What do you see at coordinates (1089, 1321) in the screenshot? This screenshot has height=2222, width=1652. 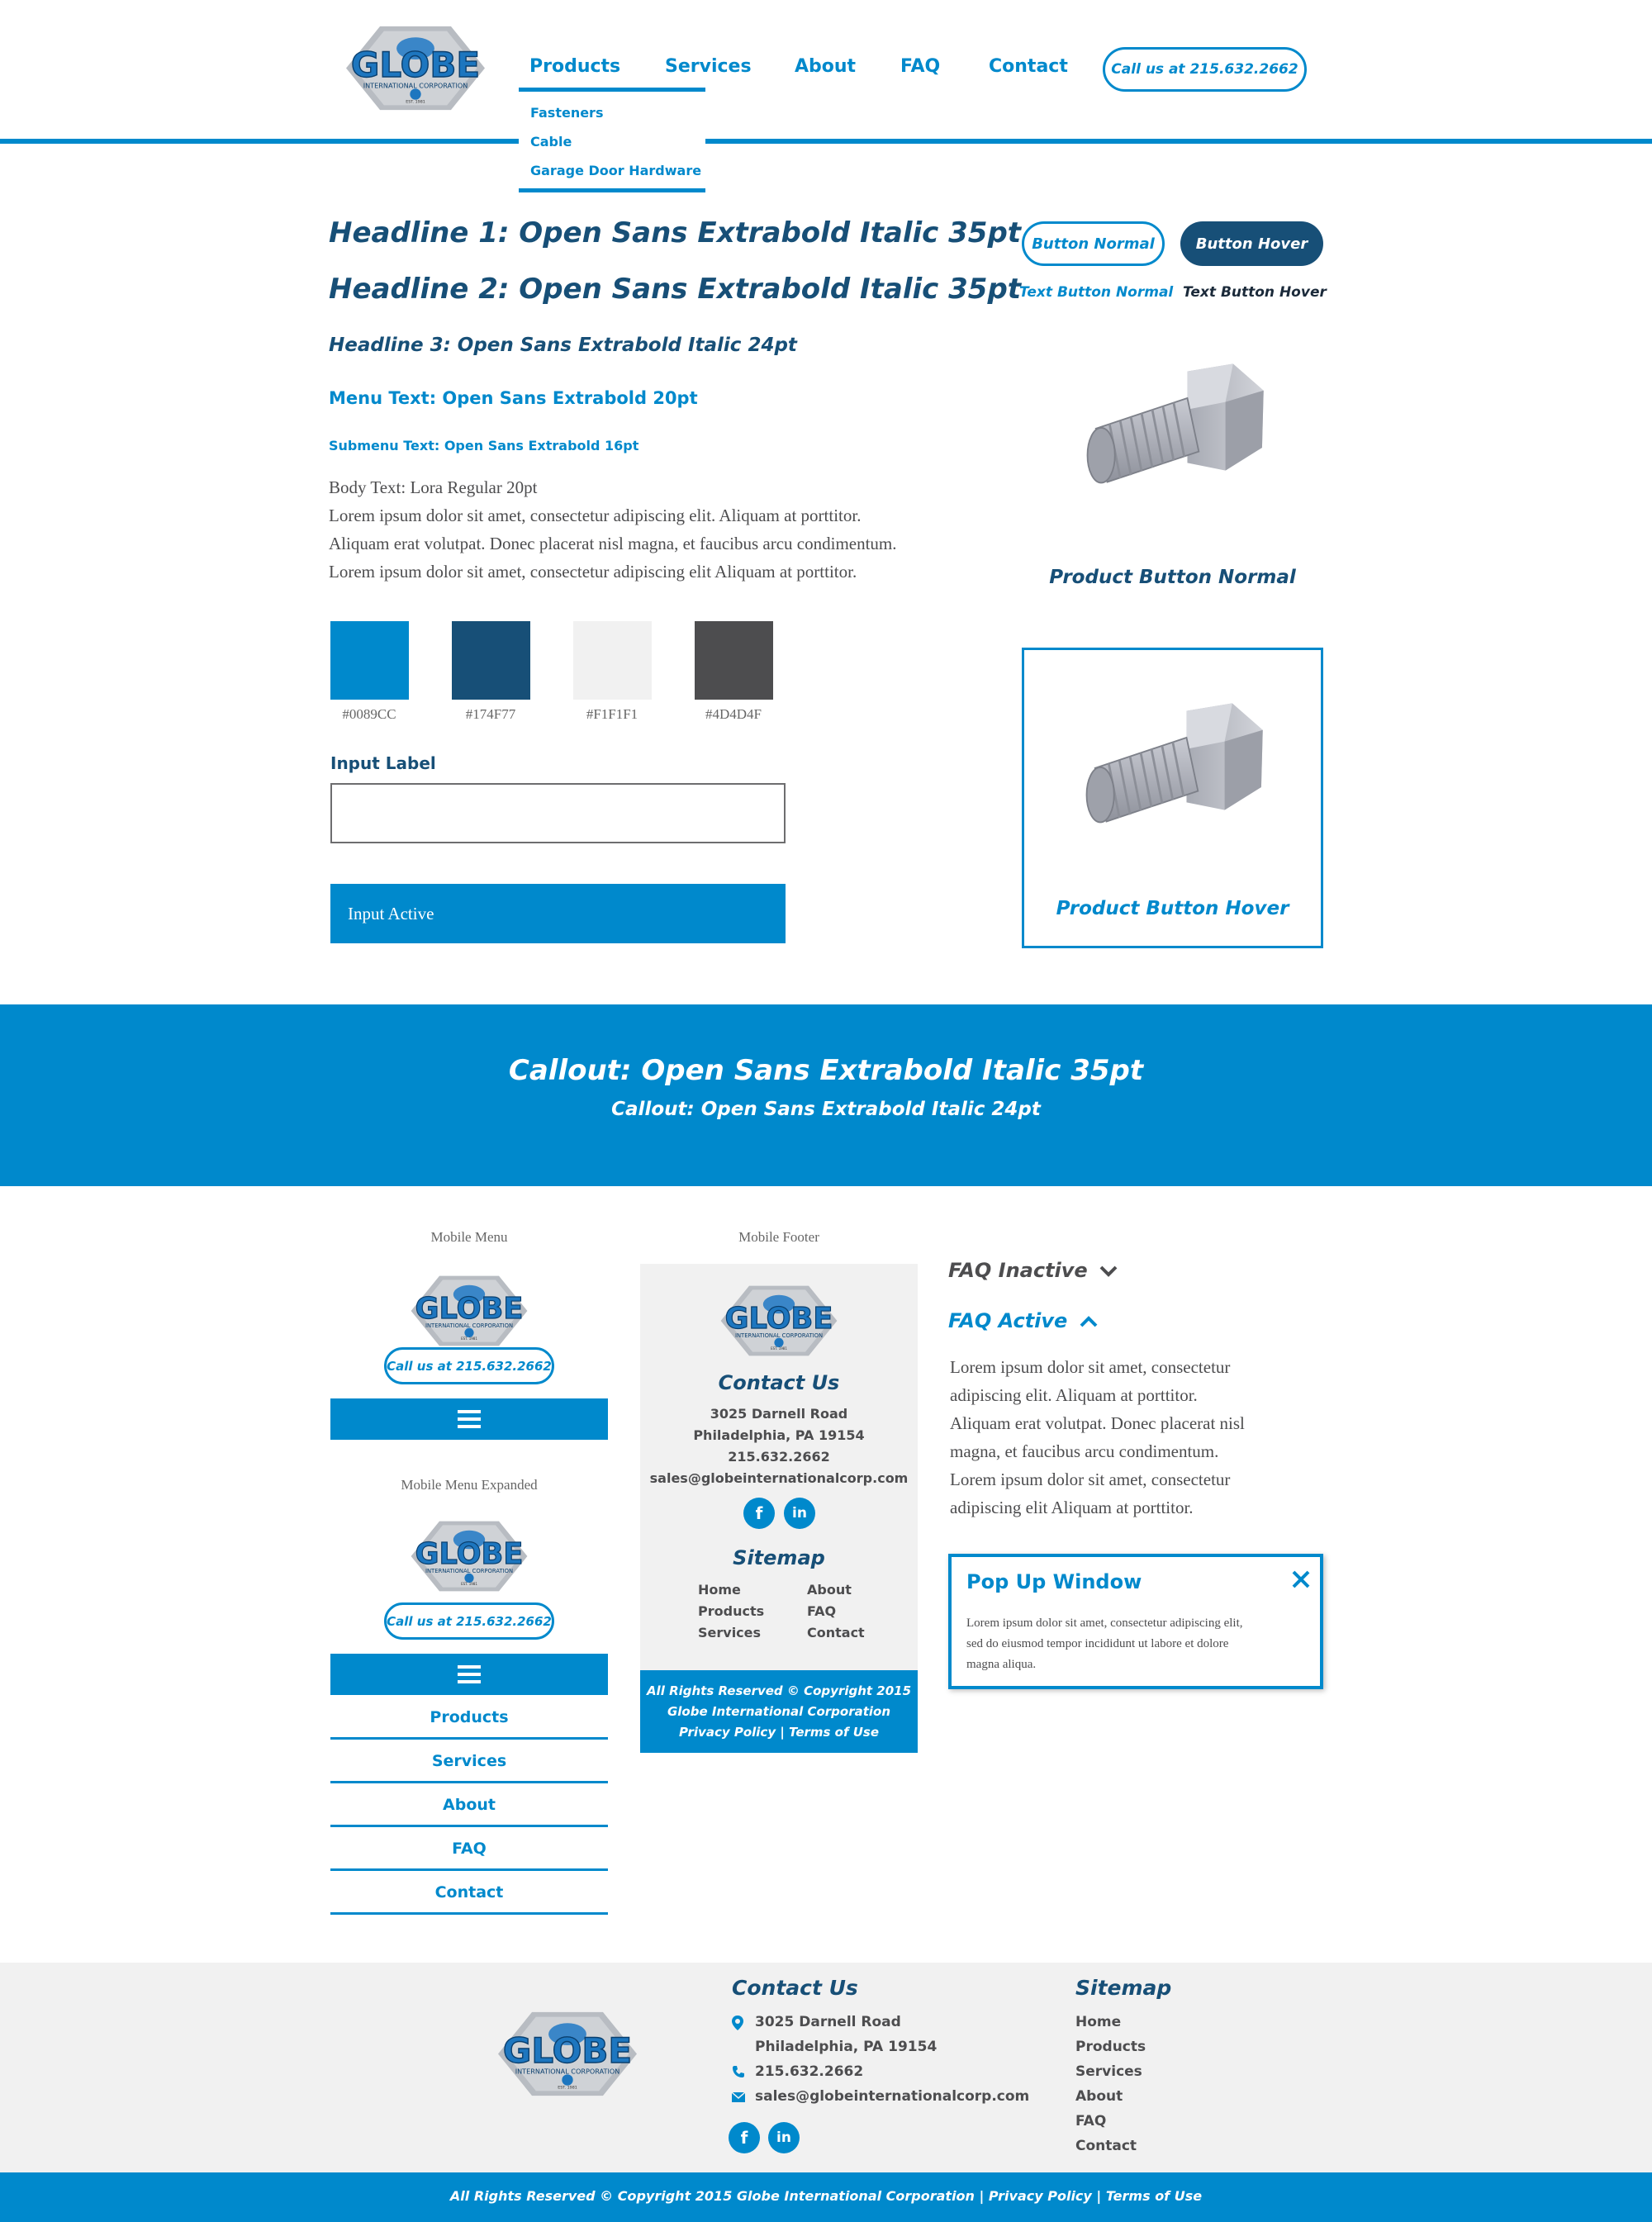 I see `chevron-up-icon` at bounding box center [1089, 1321].